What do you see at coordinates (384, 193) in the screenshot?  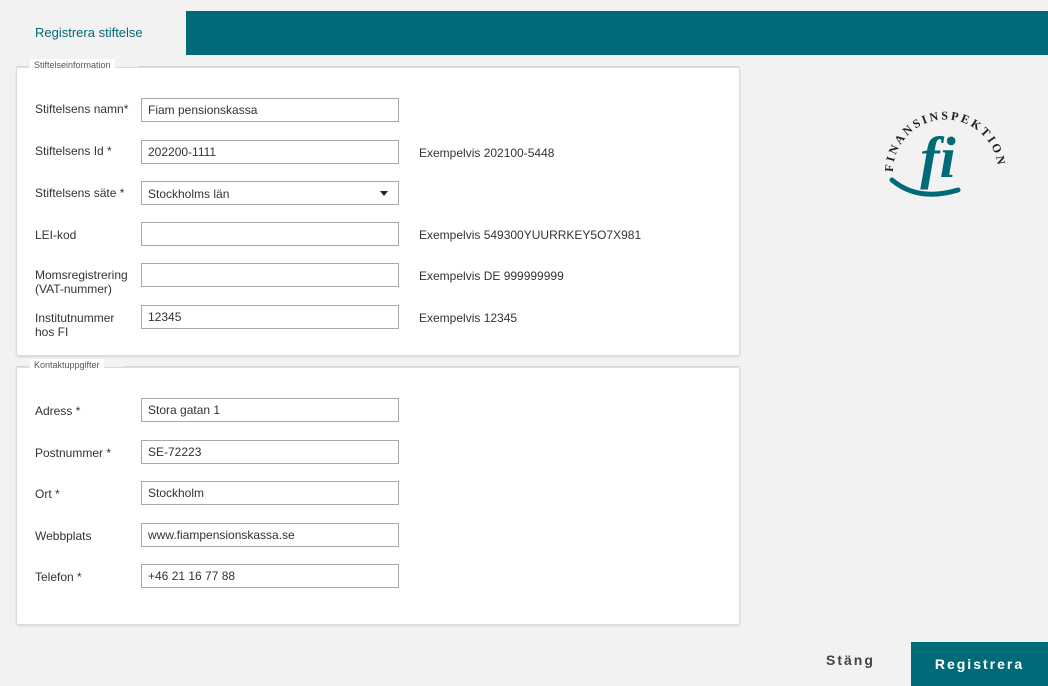 I see `chevron-down-icon` at bounding box center [384, 193].